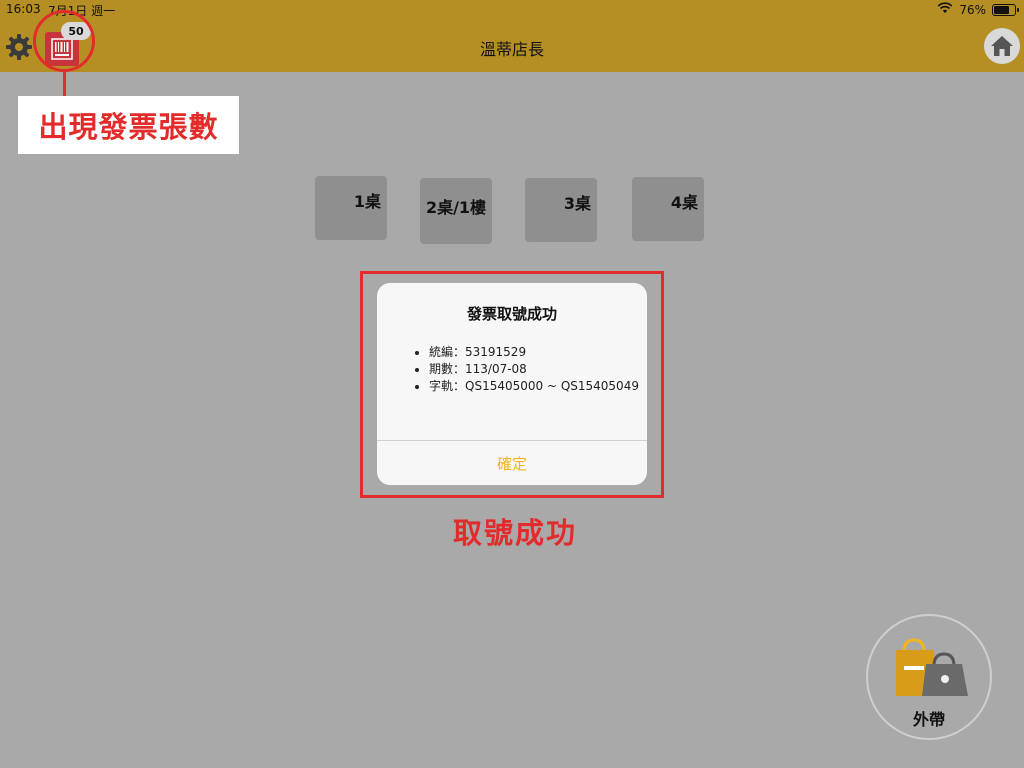 Image resolution: width=1024 pixels, height=768 pixels. Describe the element at coordinates (538, 369) in the screenshot. I see `alert-detail-item: 期數：113/07-08` at that location.